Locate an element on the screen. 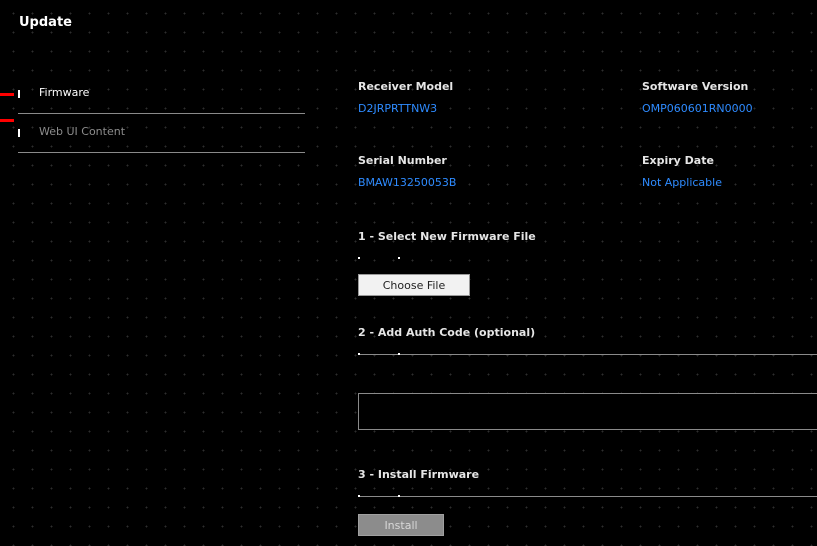  expiry-date-value: Not Applicable is located at coordinates (682, 182).